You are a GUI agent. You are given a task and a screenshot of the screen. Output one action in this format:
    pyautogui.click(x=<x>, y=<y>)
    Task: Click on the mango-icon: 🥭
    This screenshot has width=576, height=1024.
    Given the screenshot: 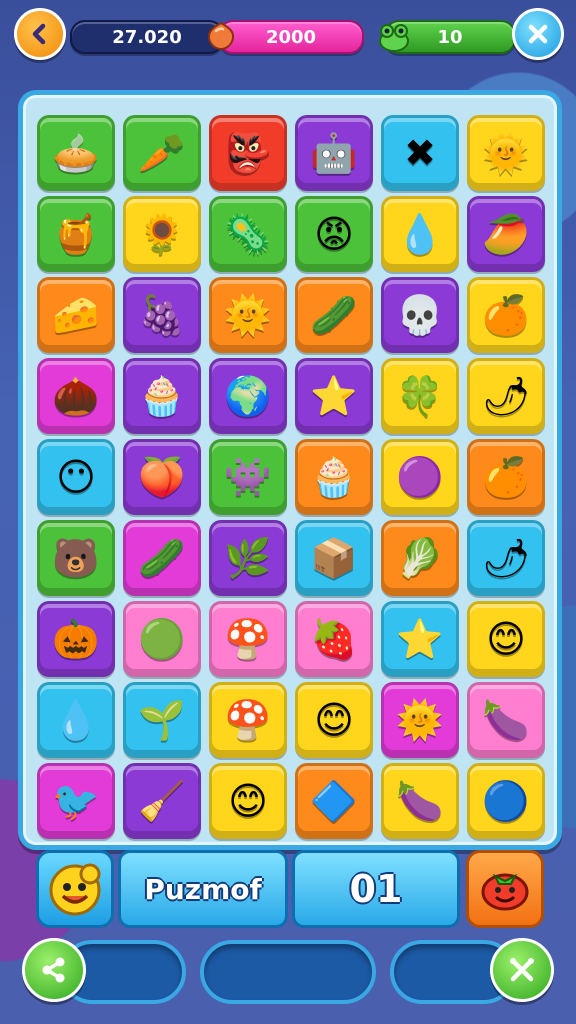 What is the action you would take?
    pyautogui.click(x=506, y=234)
    